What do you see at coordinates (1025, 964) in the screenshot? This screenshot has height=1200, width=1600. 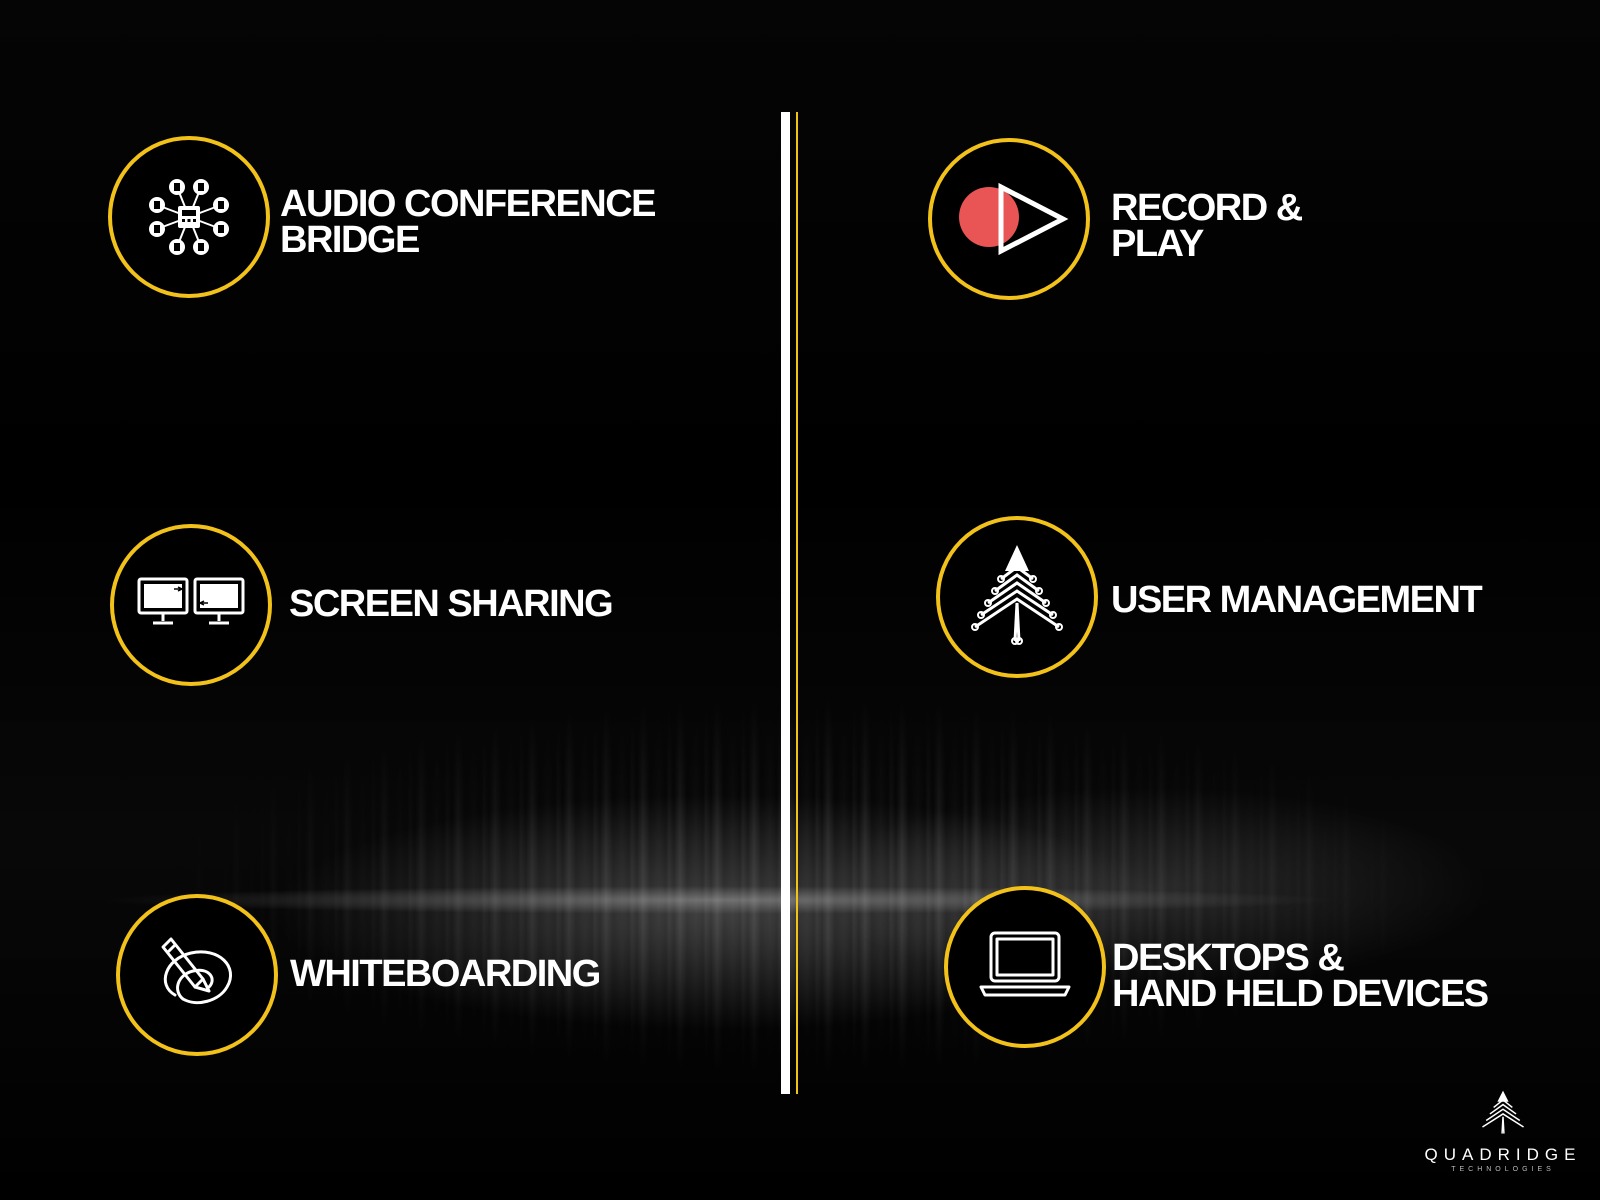 I see `laptop-icon` at bounding box center [1025, 964].